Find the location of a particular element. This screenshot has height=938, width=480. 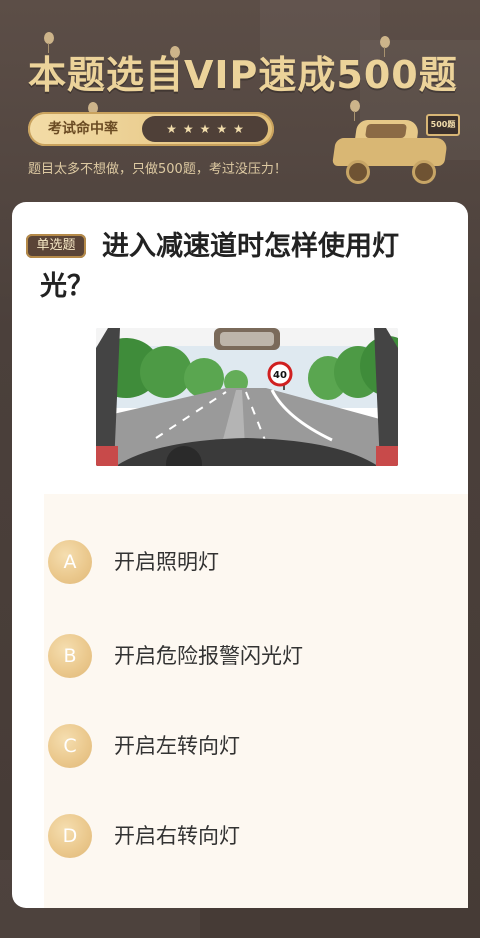

car-window is located at coordinates (386, 131).